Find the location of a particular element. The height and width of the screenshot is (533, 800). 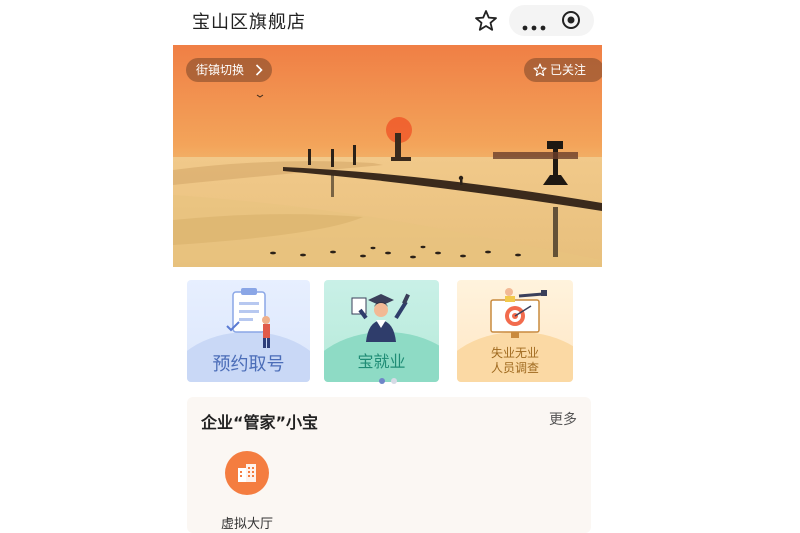

clipboard-illustration-icon is located at coordinates (248, 318).